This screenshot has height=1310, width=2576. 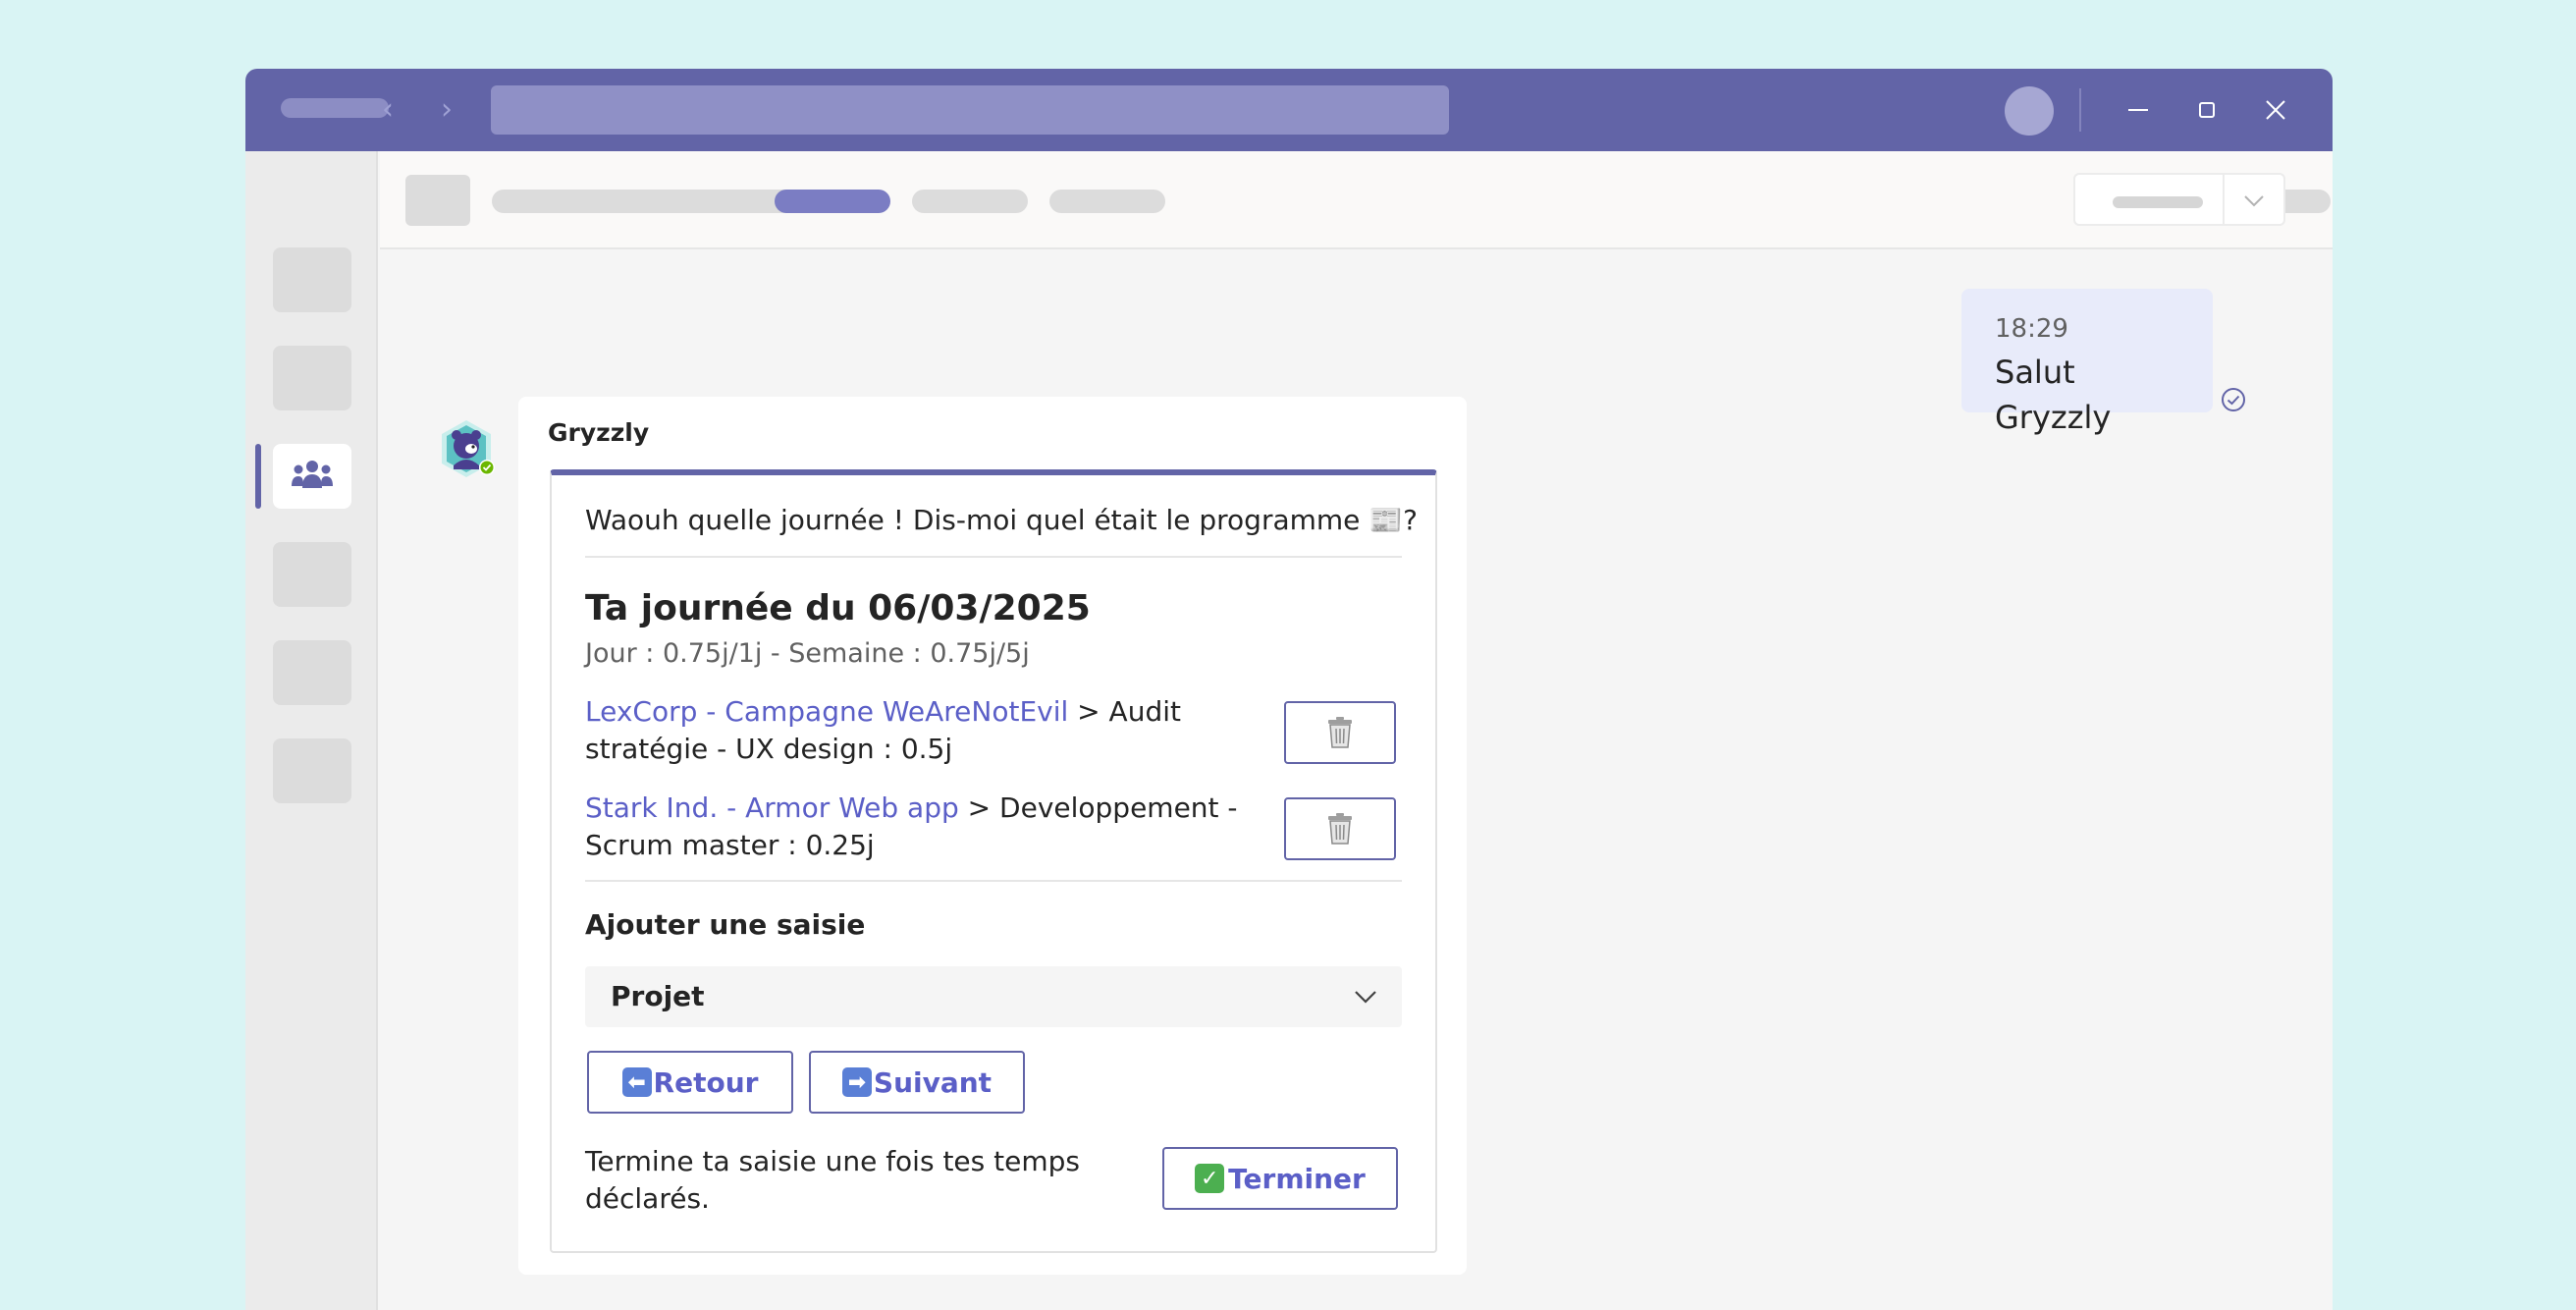 I want to click on rail-active-indicator, so click(x=258, y=476).